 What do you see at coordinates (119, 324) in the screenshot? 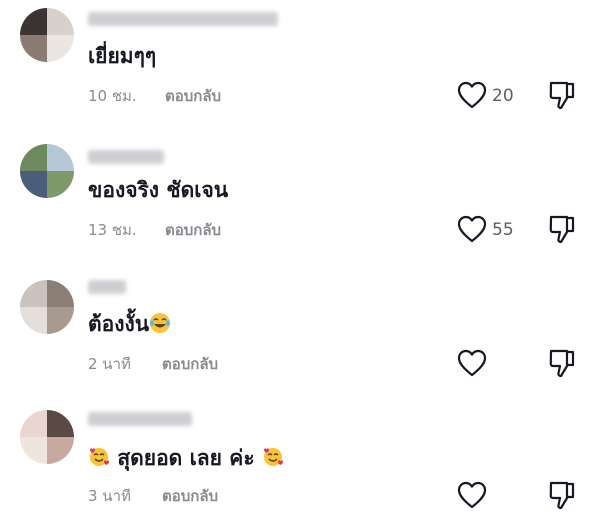
I see `comment-text: ต้องงั้น` at bounding box center [119, 324].